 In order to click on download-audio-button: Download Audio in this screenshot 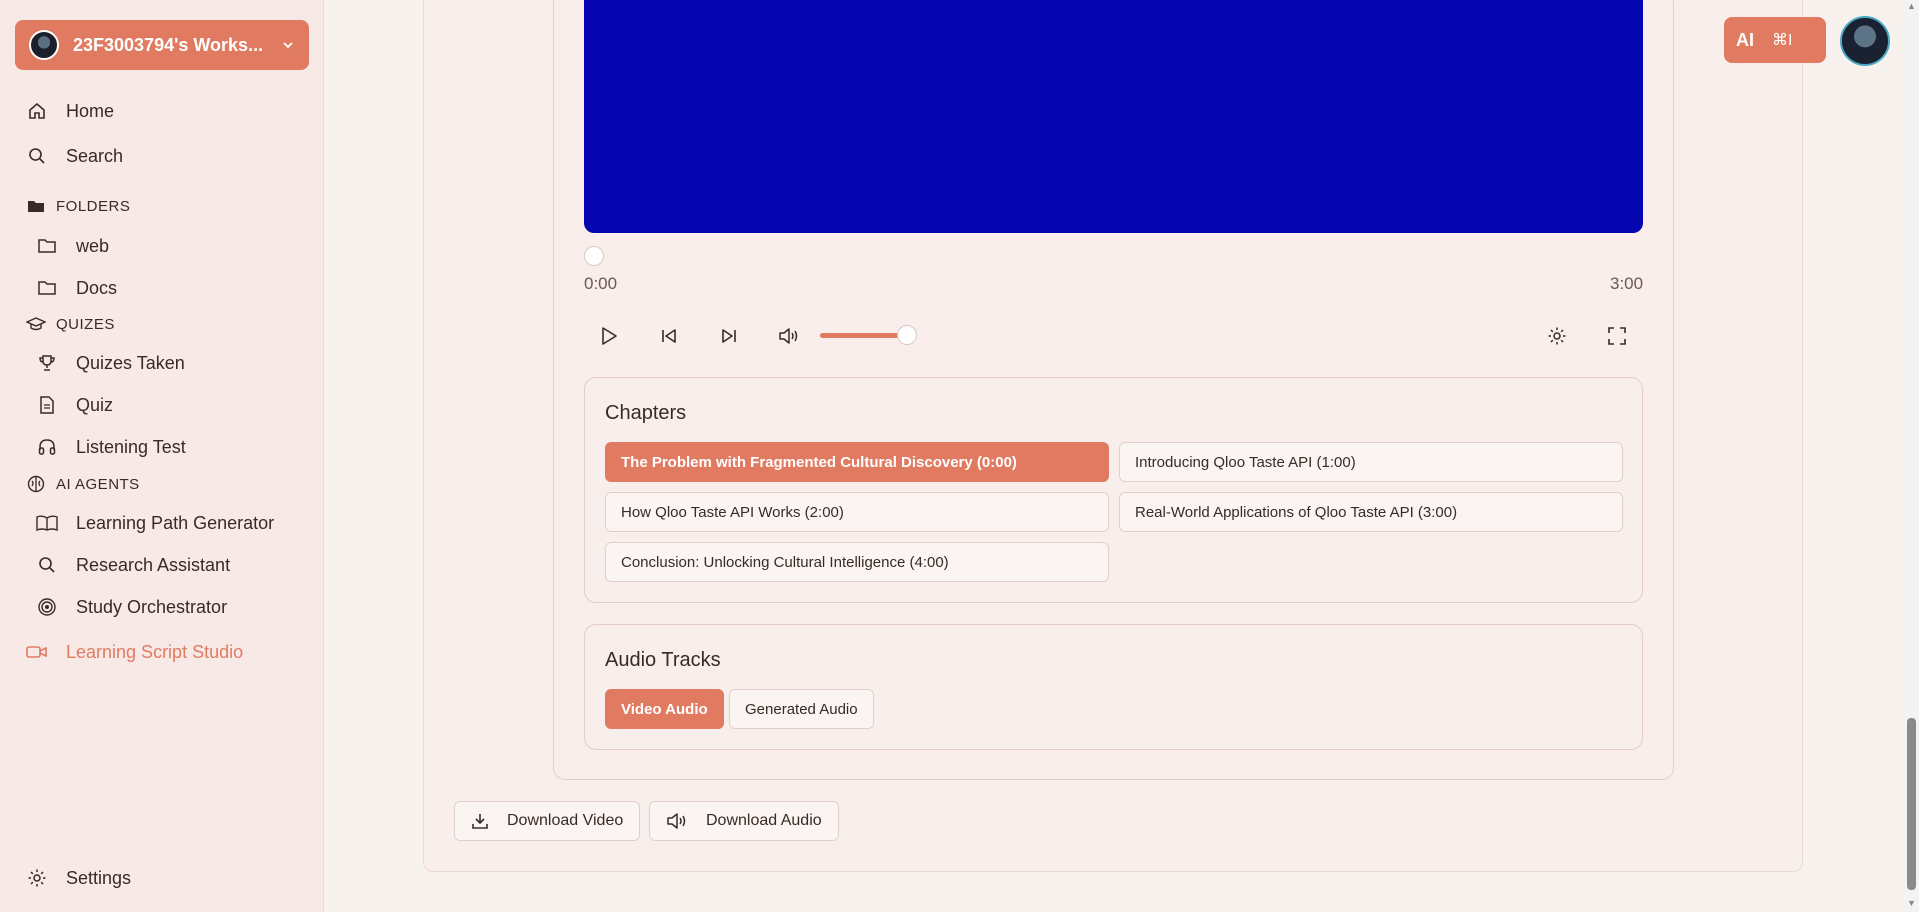, I will do `click(744, 821)`.